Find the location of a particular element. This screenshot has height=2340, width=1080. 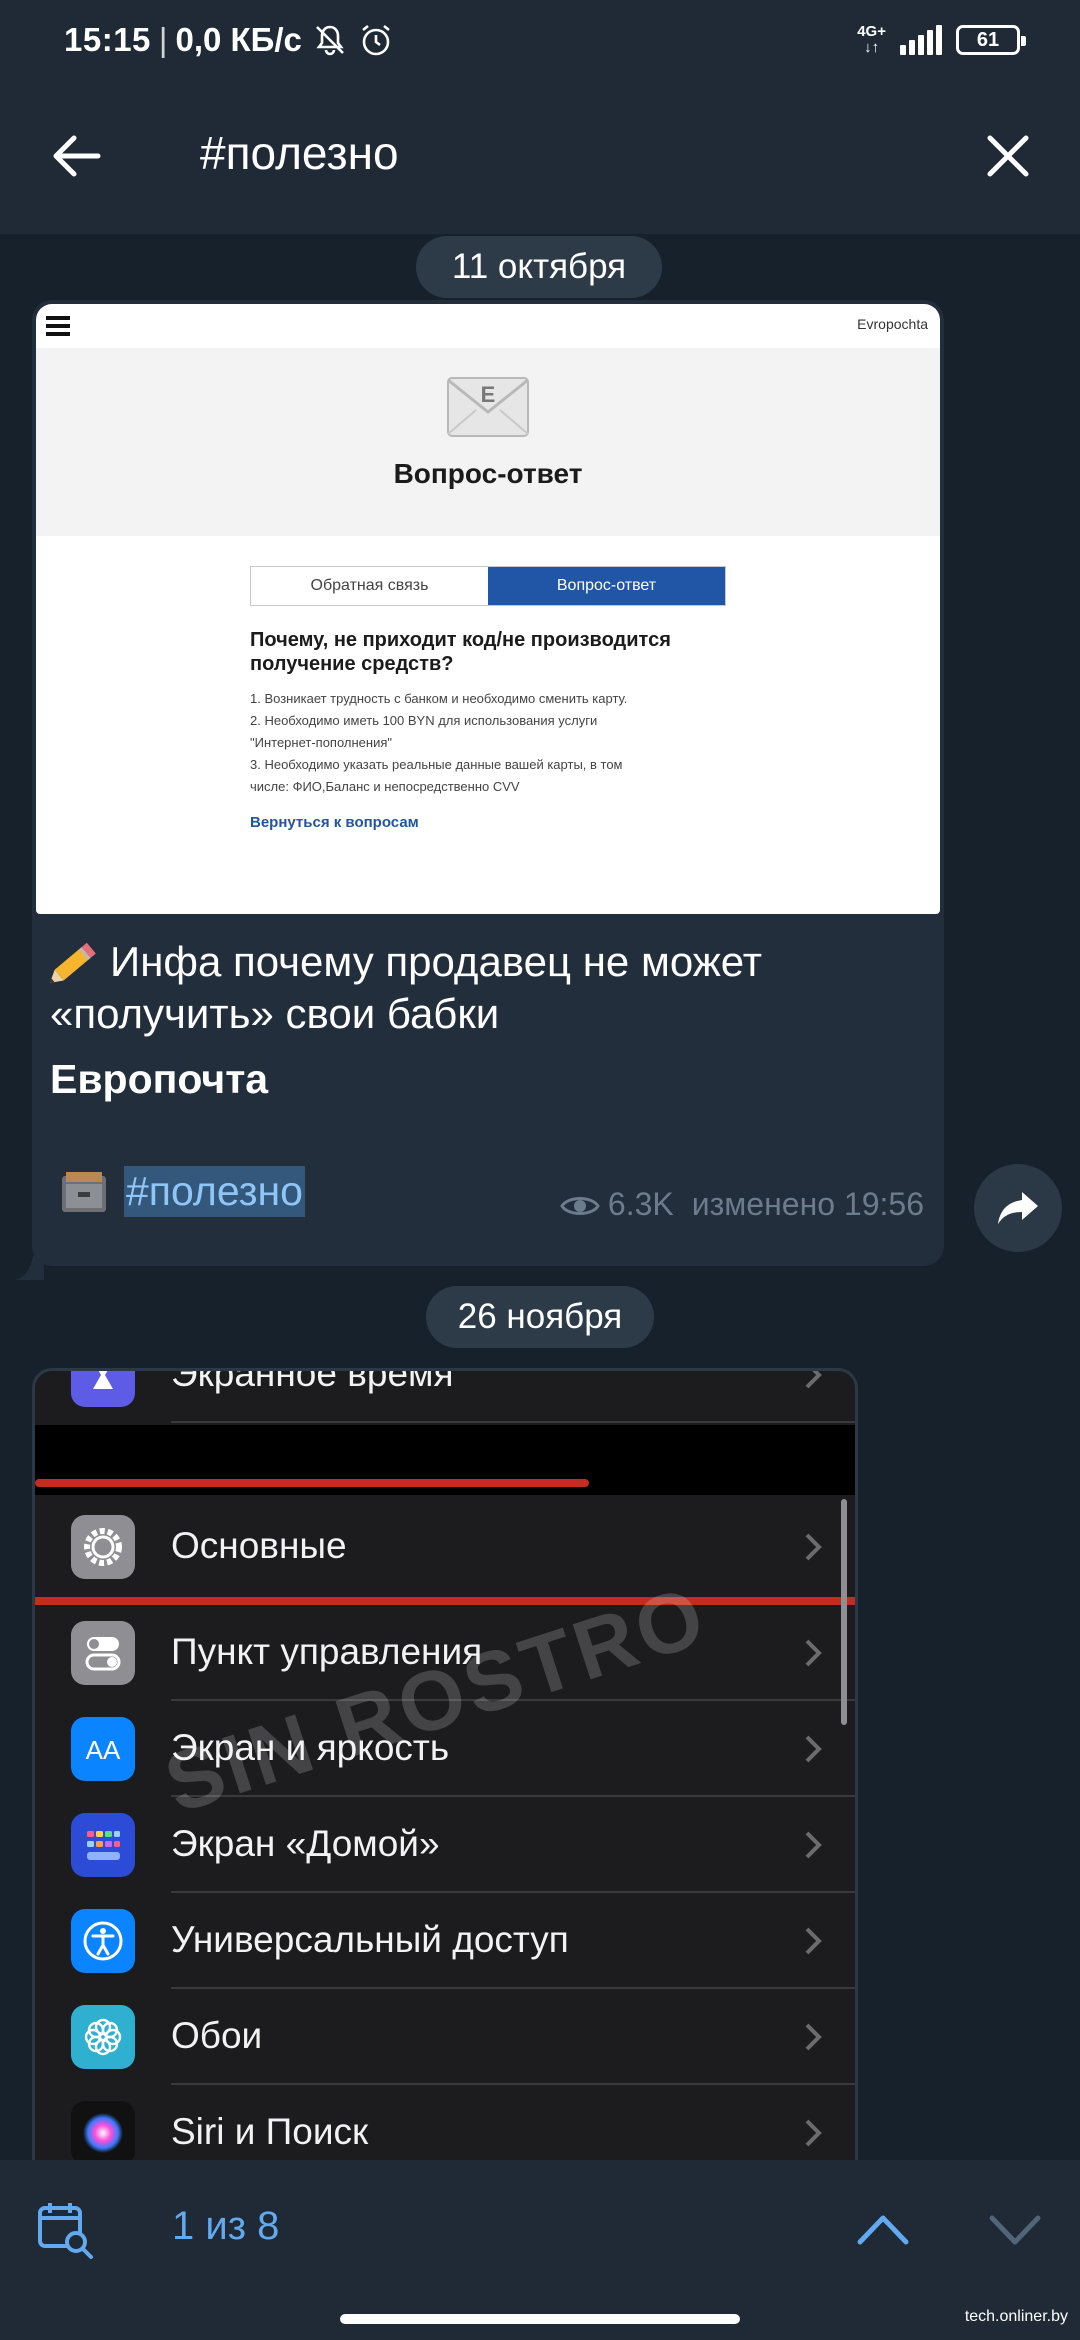

status-time: 15:15 is located at coordinates (107, 39).